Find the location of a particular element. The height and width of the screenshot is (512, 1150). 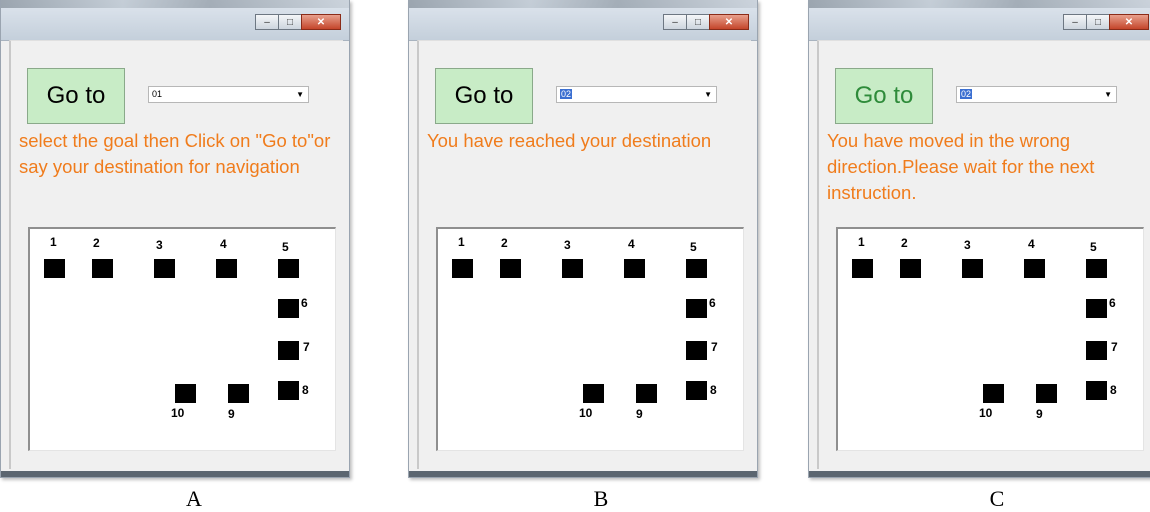

destination-select-value: 01 is located at coordinates (157, 94).